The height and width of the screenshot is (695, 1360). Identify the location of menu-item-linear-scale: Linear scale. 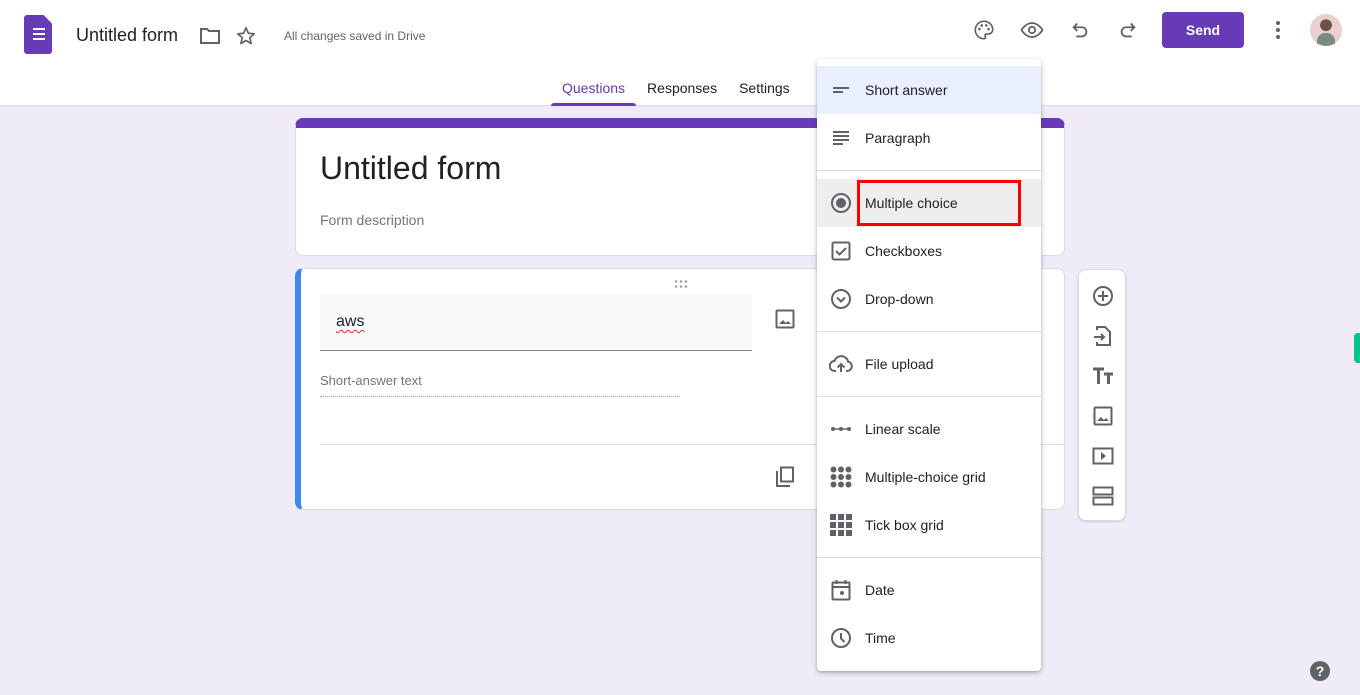
(929, 429).